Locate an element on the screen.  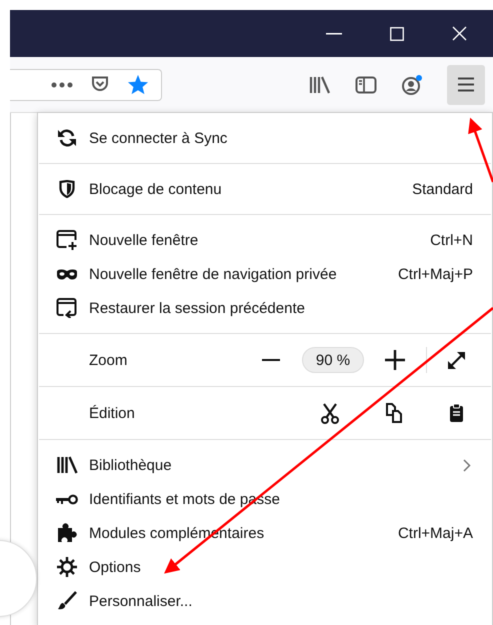
minus-icon is located at coordinates (271, 360).